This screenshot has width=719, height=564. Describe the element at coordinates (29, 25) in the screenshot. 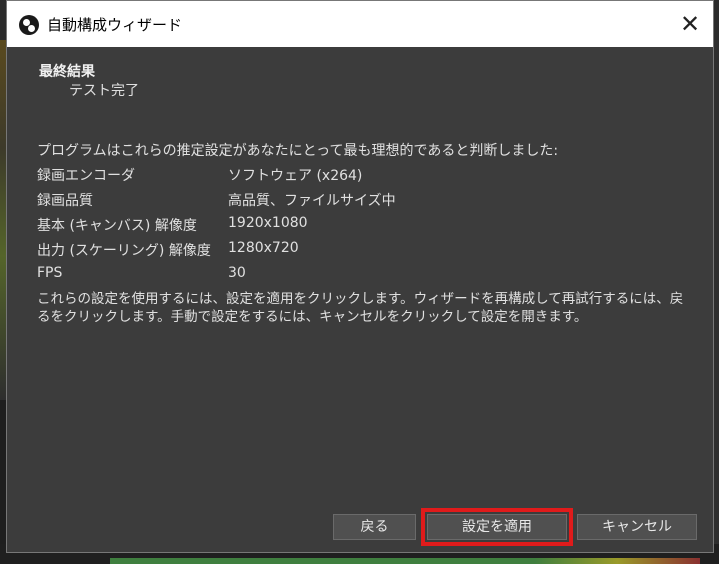

I see `obs-logo-icon` at that location.